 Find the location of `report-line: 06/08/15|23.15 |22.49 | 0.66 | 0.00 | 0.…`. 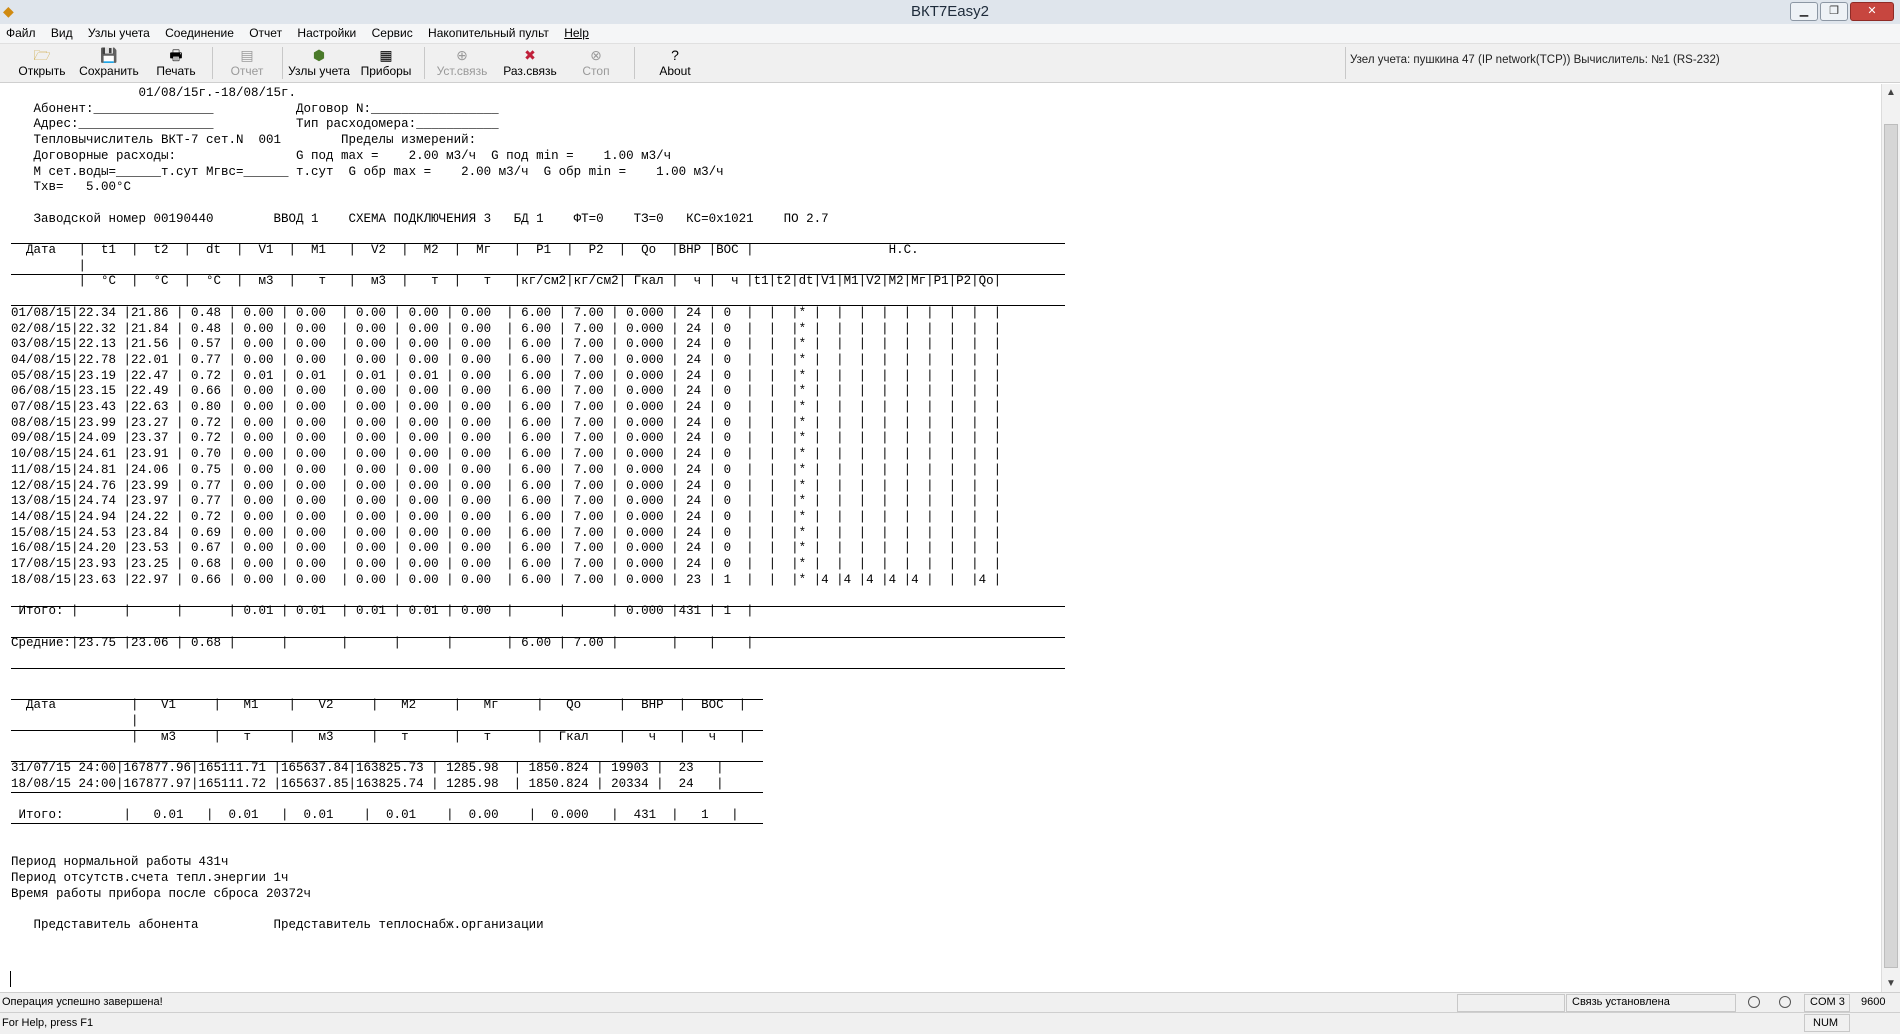

report-line: 06/08/15|23.15 |22.49 | 0.66 | 0.00 | 0.… is located at coordinates (506, 391).